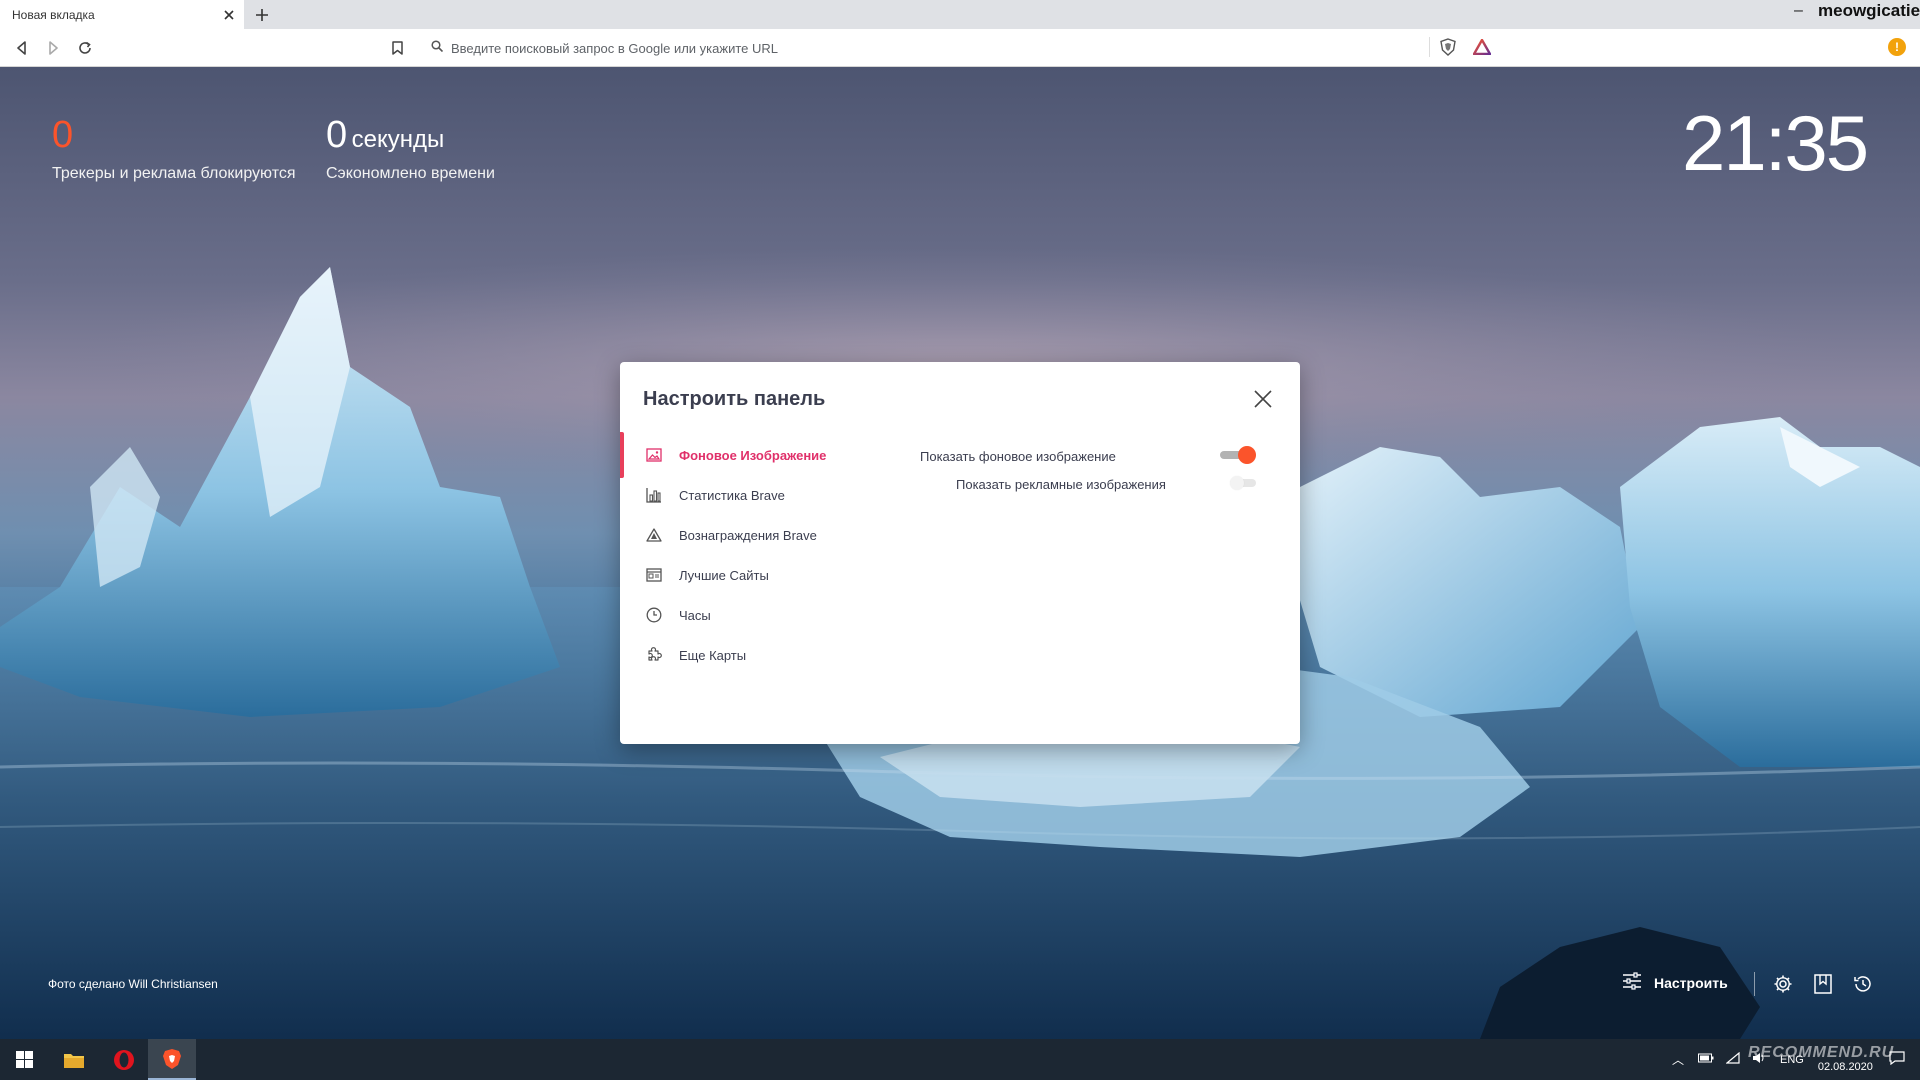  Describe the element at coordinates (755, 655) in the screenshot. I see `menu-item-more-cards: Еще Карты` at that location.